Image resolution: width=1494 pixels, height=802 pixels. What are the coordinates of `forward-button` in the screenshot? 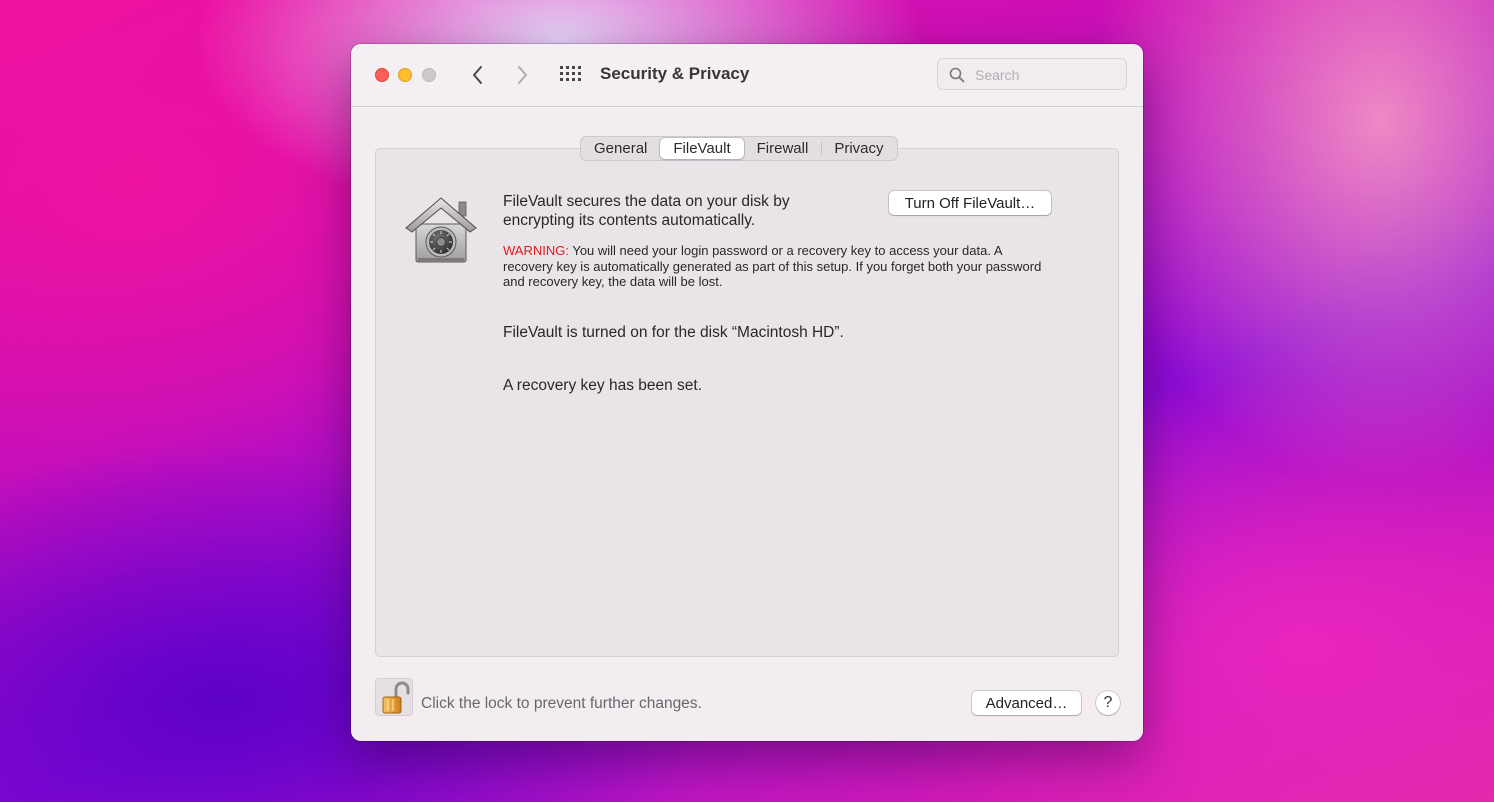 It's located at (522, 75).